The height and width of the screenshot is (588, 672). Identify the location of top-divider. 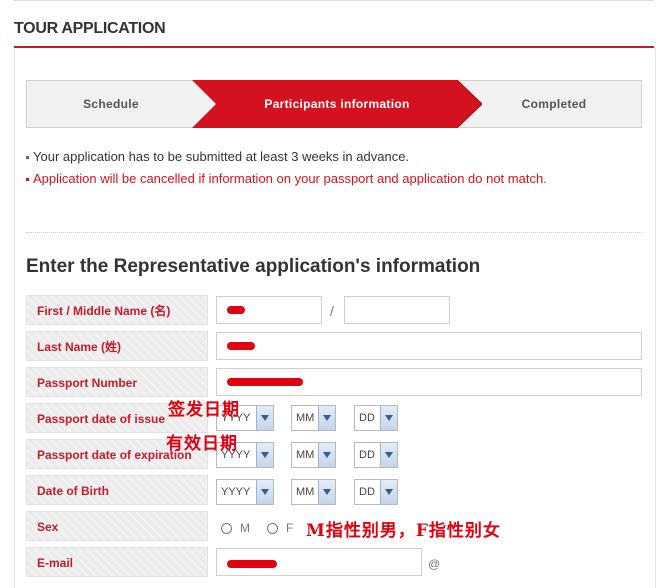
(334, 2).